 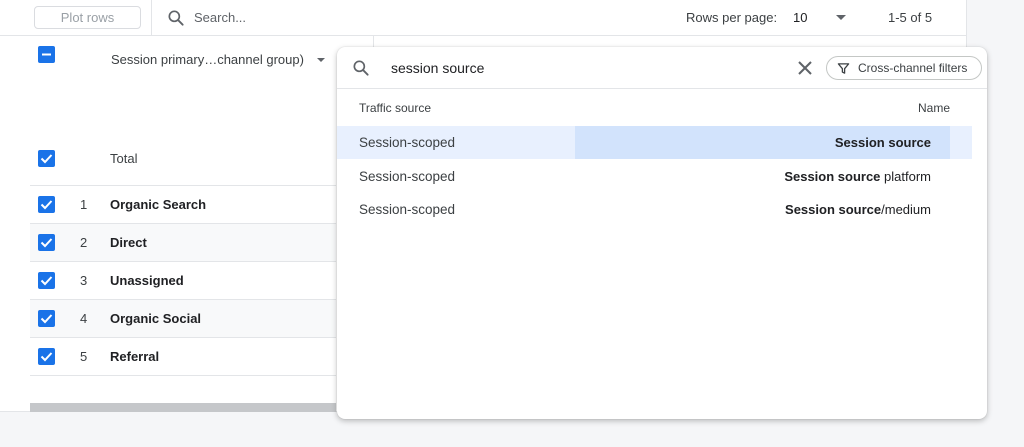 I want to click on rows-per-page-select: 10, so click(x=800, y=17).